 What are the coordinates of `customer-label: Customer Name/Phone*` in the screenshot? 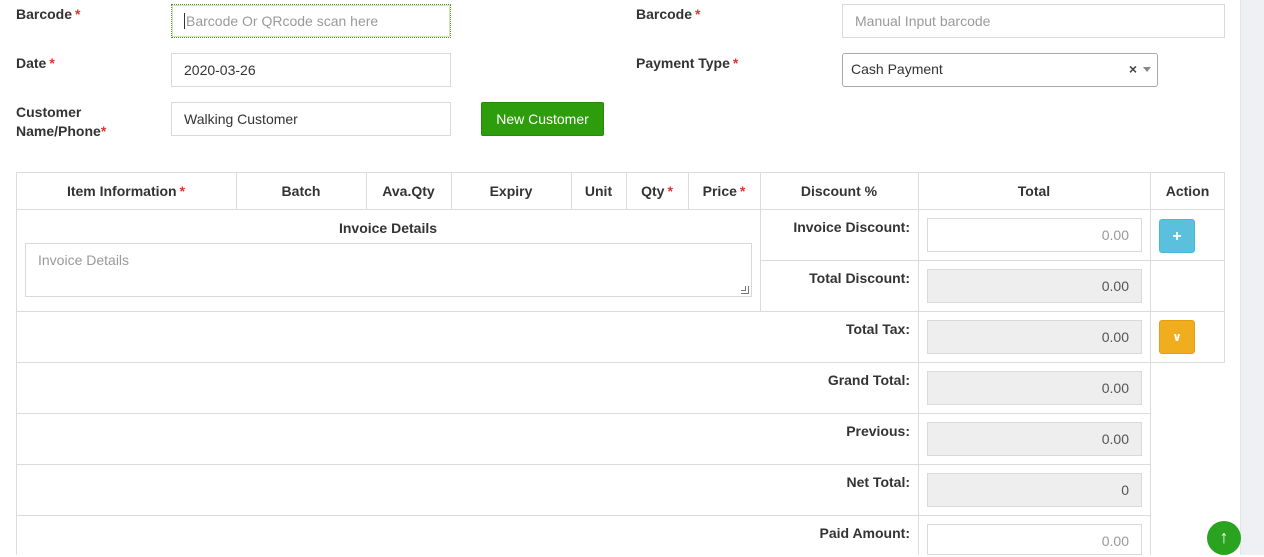 It's located at (61, 122).